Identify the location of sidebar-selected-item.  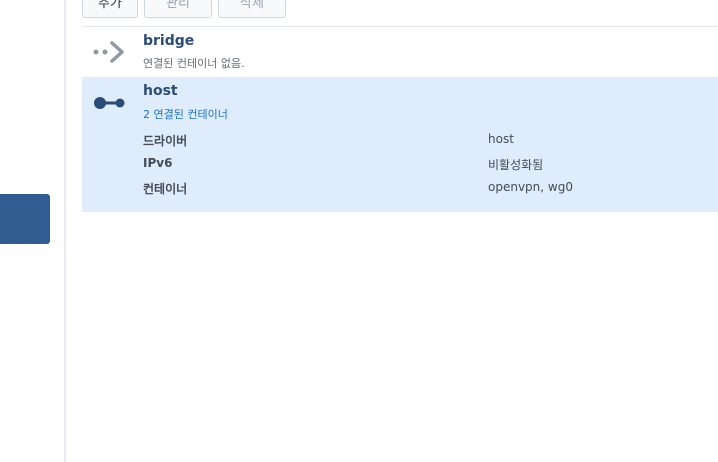
(25, 219).